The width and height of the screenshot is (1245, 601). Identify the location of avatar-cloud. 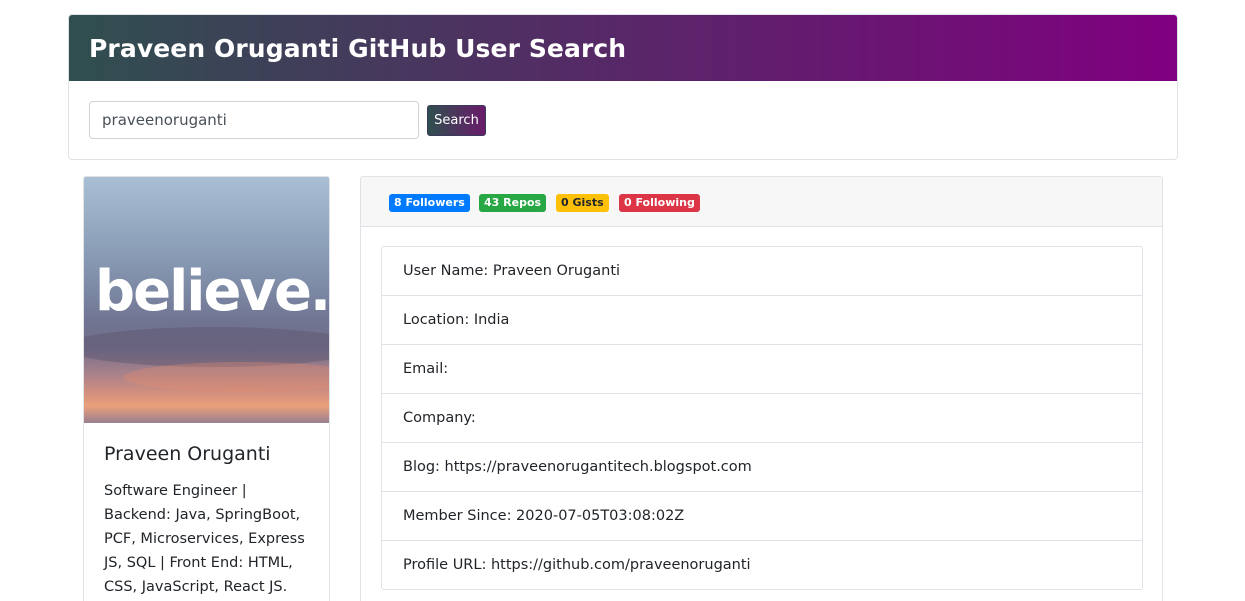
(206, 347).